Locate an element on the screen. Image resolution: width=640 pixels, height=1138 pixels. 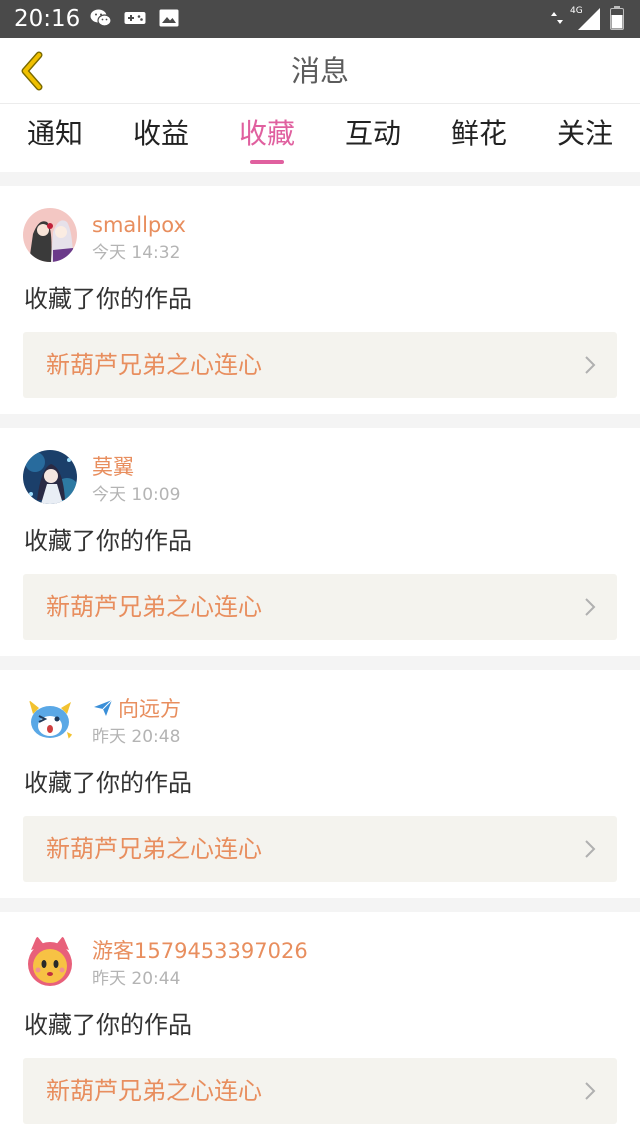
message-tabs: 通知 收益 收藏 互动 鲜花 关注 is located at coordinates (320, 138).